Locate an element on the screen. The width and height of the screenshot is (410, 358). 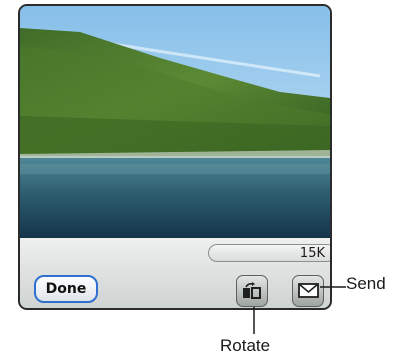
send-callout-label: Send is located at coordinates (366, 283).